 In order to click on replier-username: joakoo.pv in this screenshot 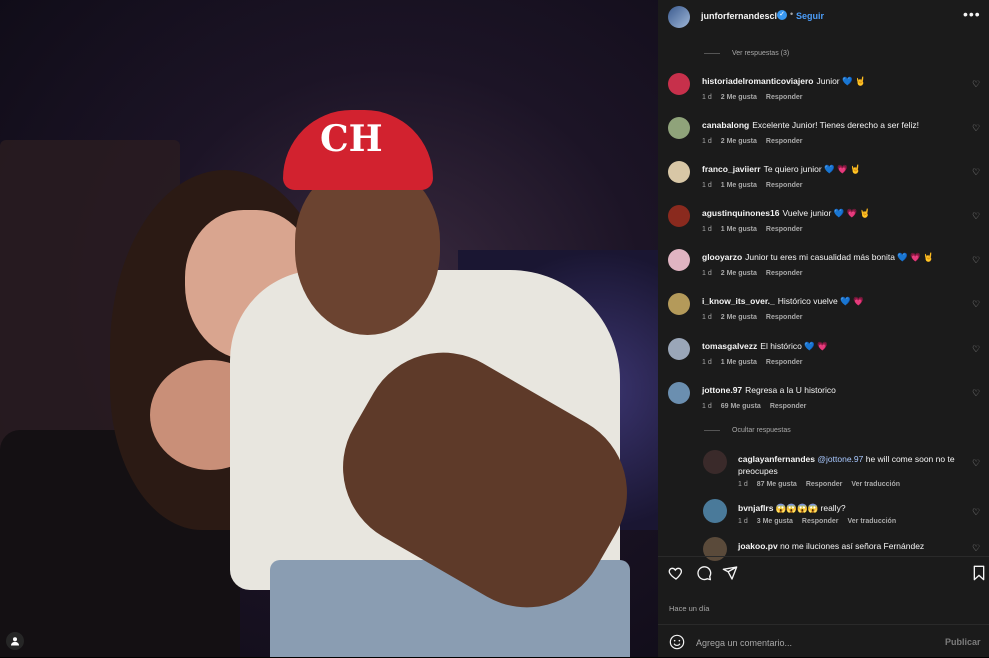, I will do `click(758, 546)`.